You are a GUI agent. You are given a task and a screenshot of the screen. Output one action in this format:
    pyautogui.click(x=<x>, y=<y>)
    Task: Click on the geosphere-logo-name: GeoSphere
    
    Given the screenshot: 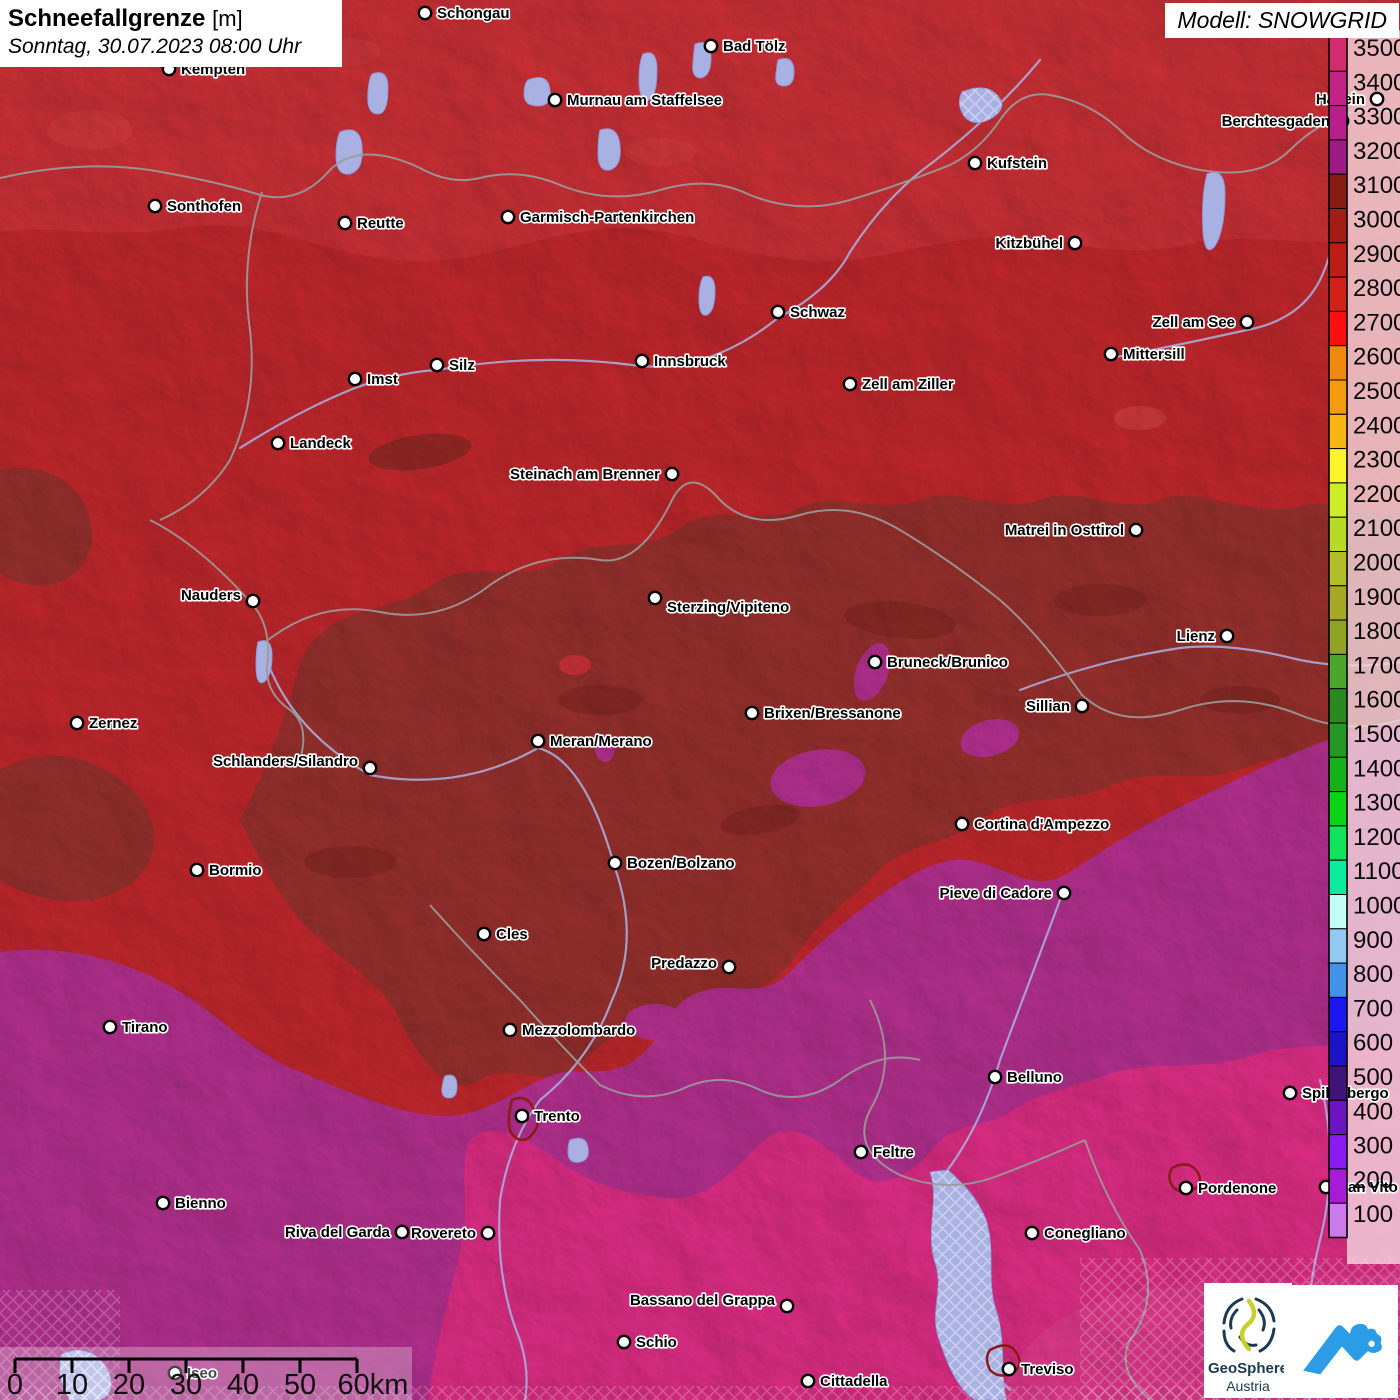 What is the action you would take?
    pyautogui.click(x=1248, y=1368)
    